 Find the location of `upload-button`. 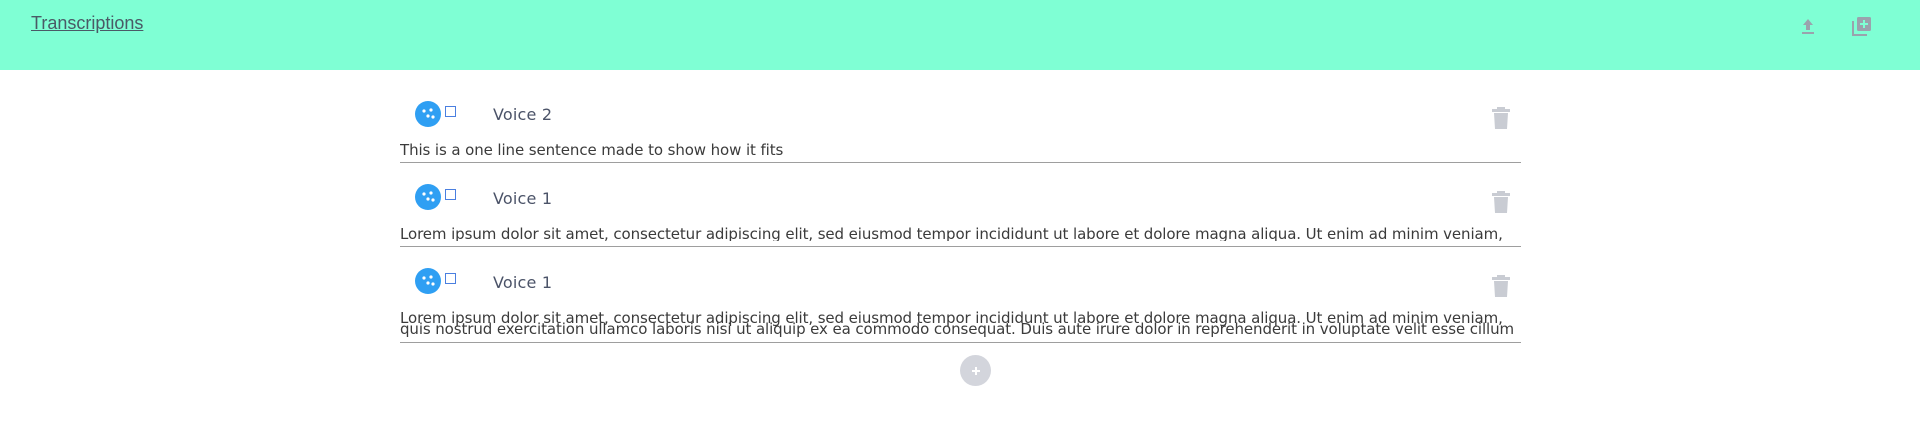

upload-button is located at coordinates (1808, 26).